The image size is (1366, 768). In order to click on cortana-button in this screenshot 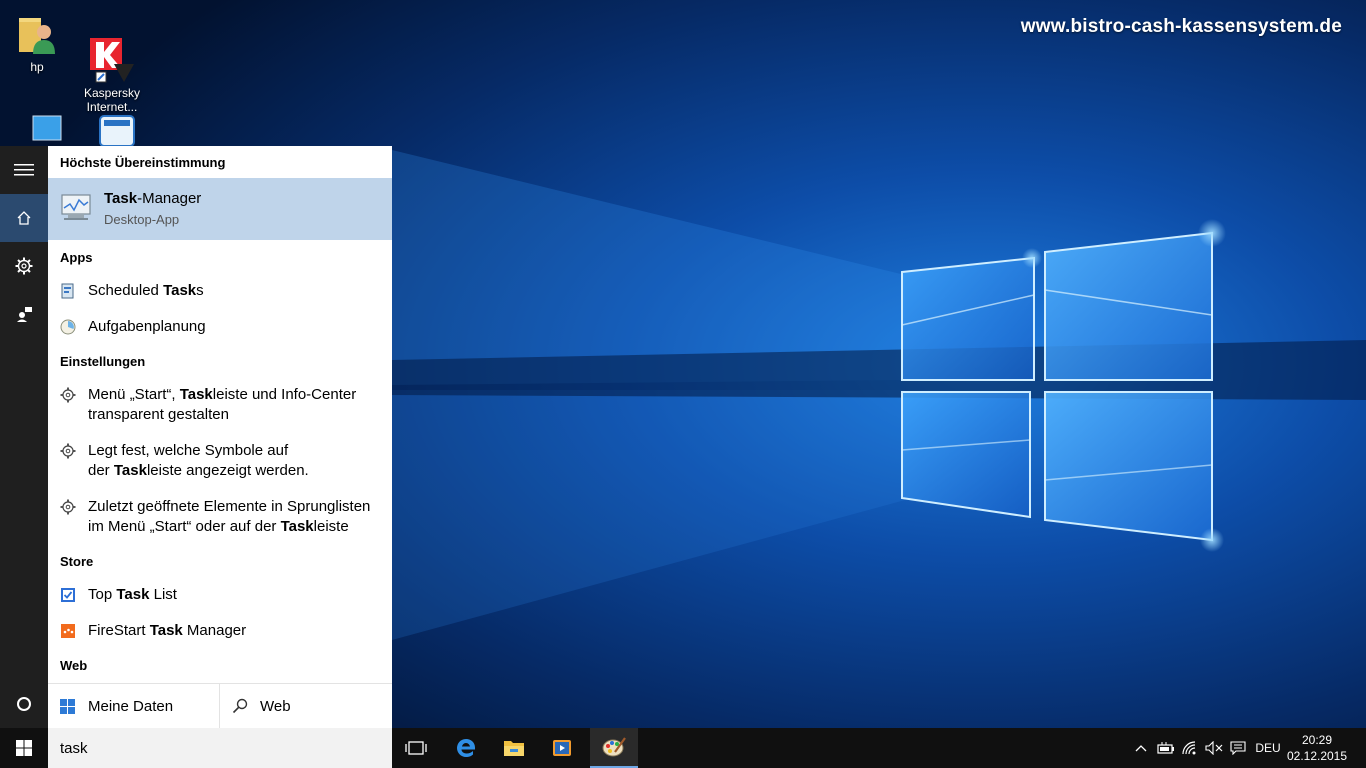, I will do `click(24, 704)`.